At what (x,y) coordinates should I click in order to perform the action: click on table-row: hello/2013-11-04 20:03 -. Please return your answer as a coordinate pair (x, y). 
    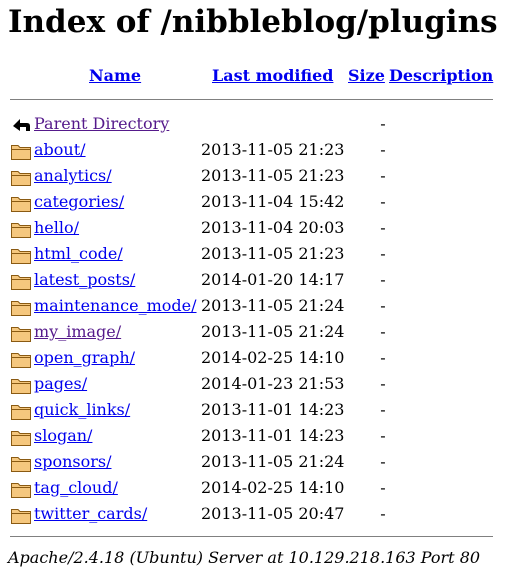
    Looking at the image, I should click on (259, 231).